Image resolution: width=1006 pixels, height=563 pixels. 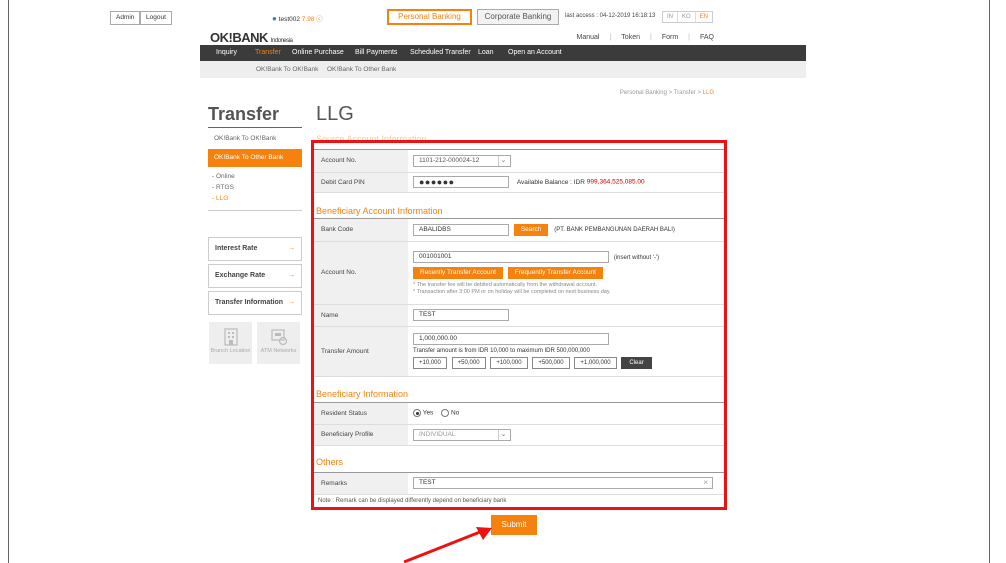 What do you see at coordinates (447, 545) in the screenshot?
I see `pointer-arrow-icon` at bounding box center [447, 545].